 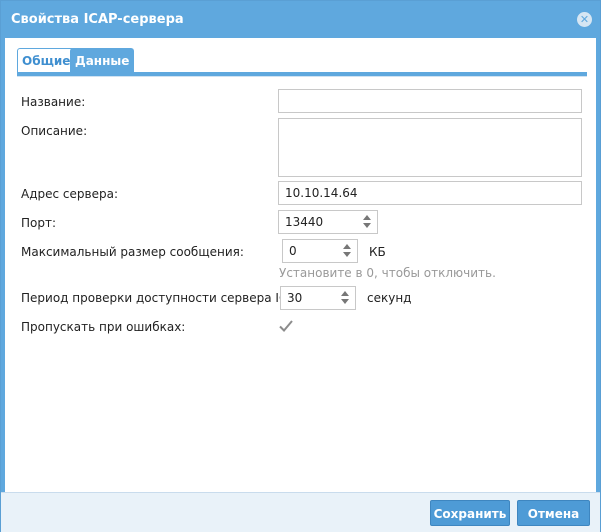 I want to click on max-message-size-label: Максимальный размер сообщения:, so click(x=132, y=252).